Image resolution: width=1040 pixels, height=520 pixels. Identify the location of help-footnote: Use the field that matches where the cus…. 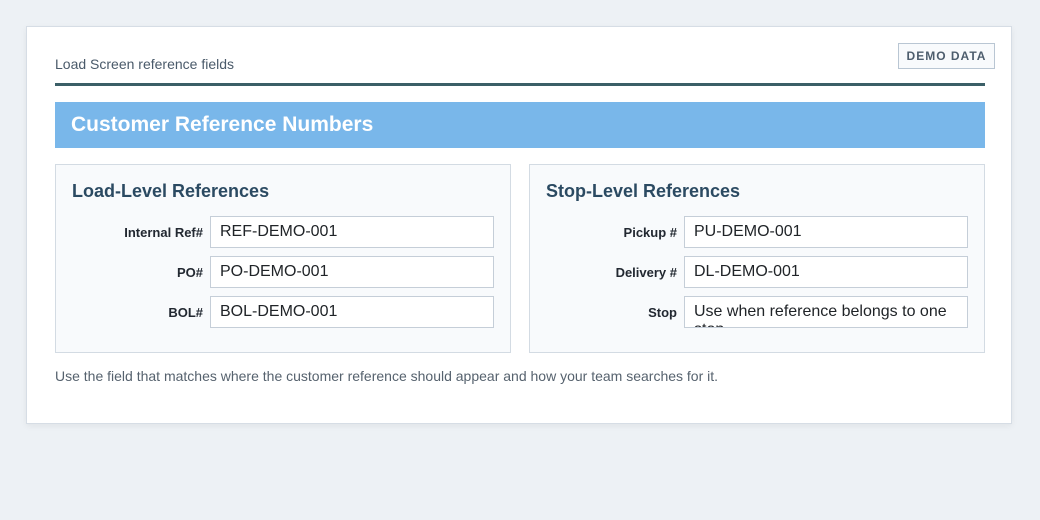
(387, 376).